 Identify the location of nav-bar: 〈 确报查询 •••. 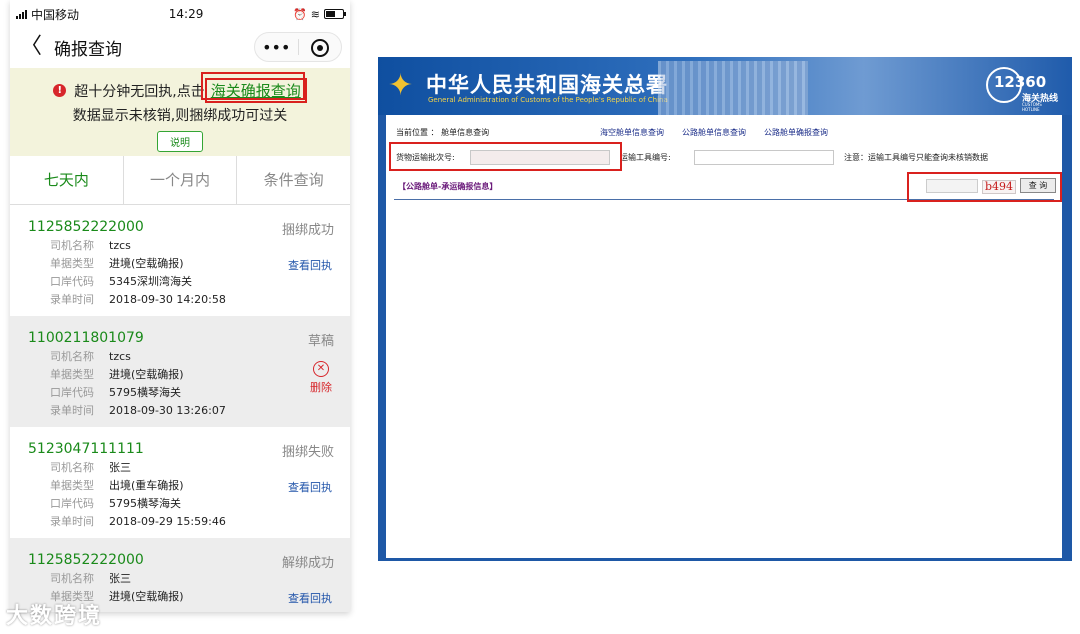
(180, 47).